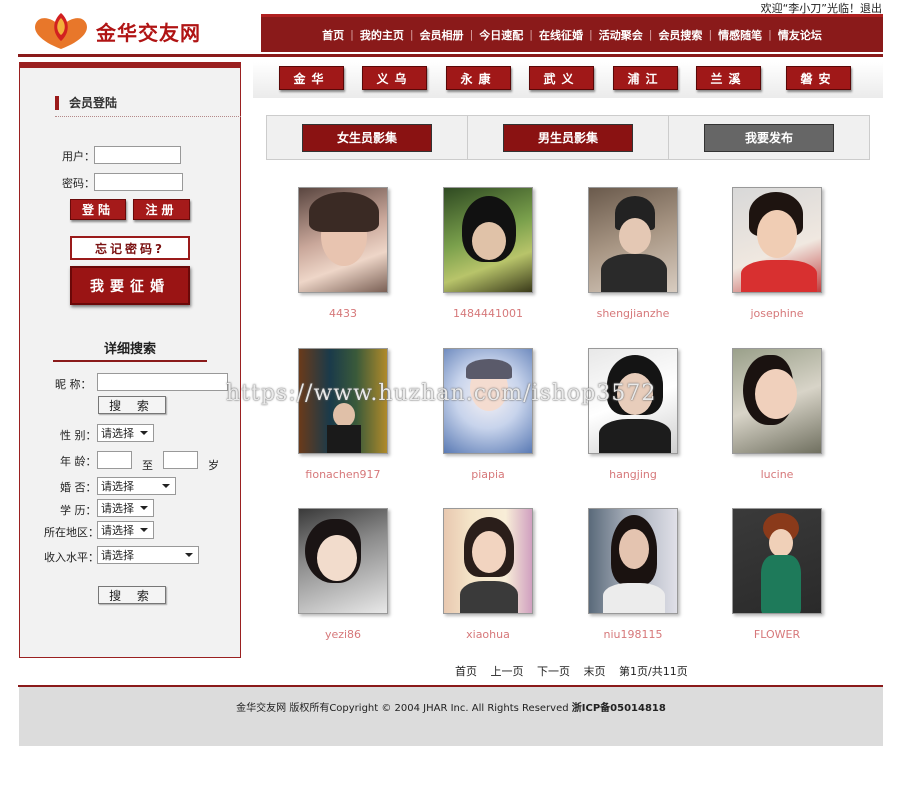  I want to click on member-card: hangjing, so click(633, 414).